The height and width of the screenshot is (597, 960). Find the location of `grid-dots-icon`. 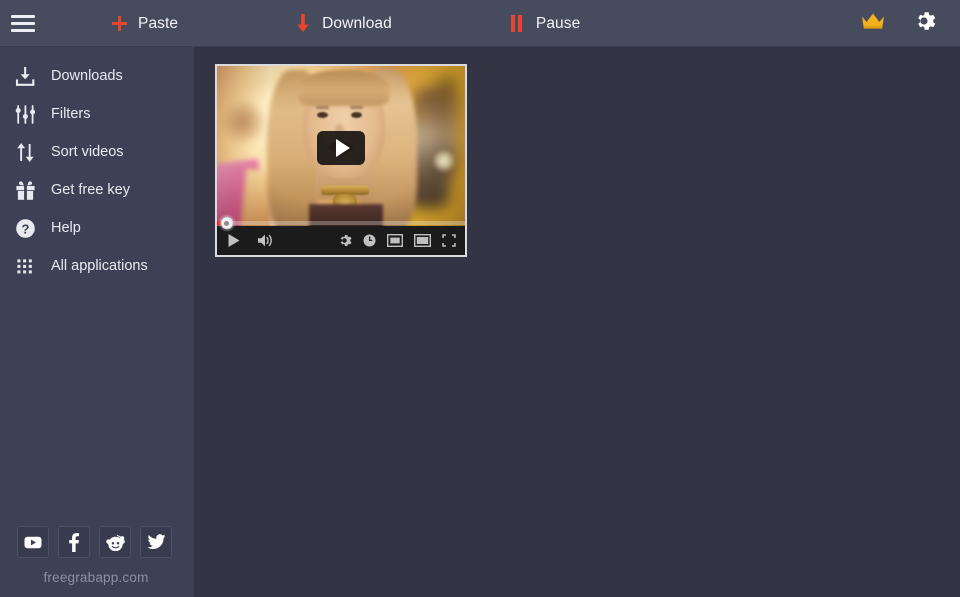

grid-dots-icon is located at coordinates (25, 266).